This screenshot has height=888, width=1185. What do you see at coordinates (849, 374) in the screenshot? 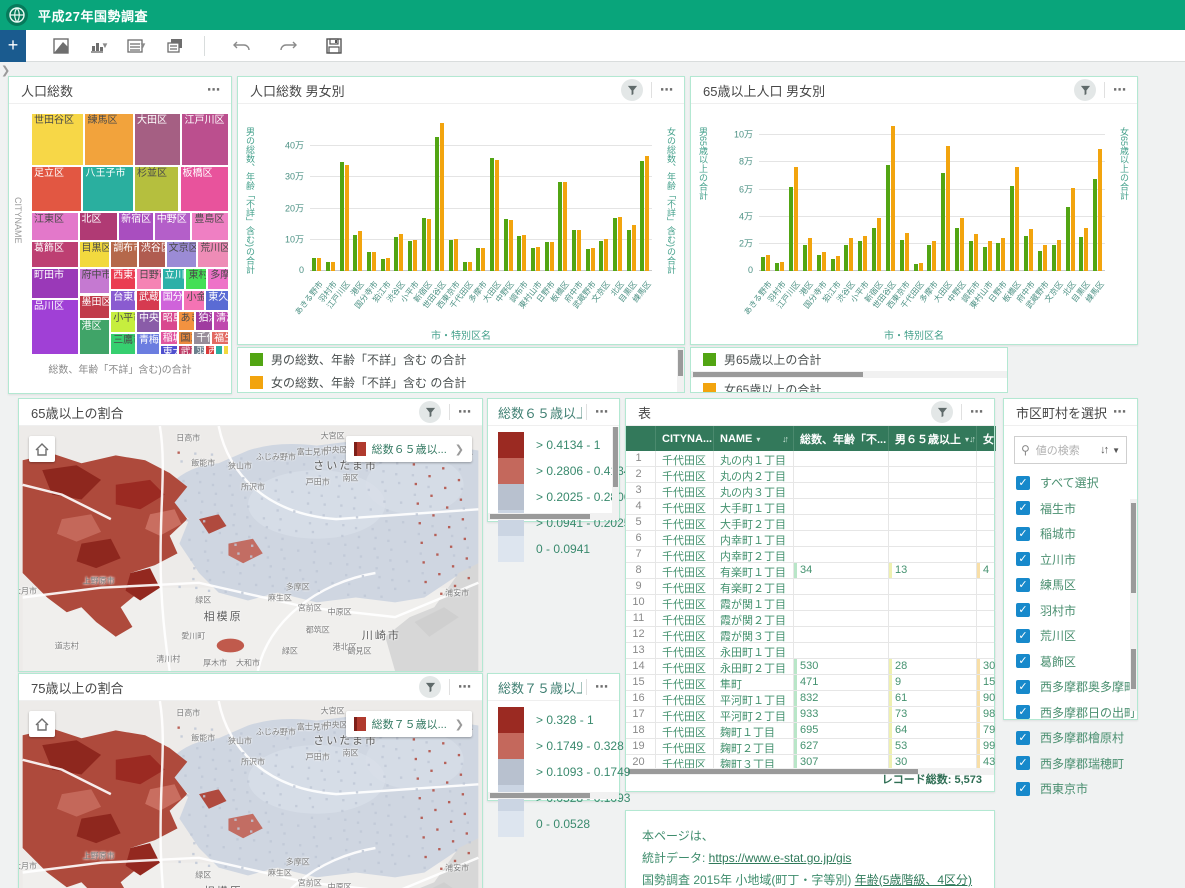
I see `legend-scrollbar` at bounding box center [849, 374].